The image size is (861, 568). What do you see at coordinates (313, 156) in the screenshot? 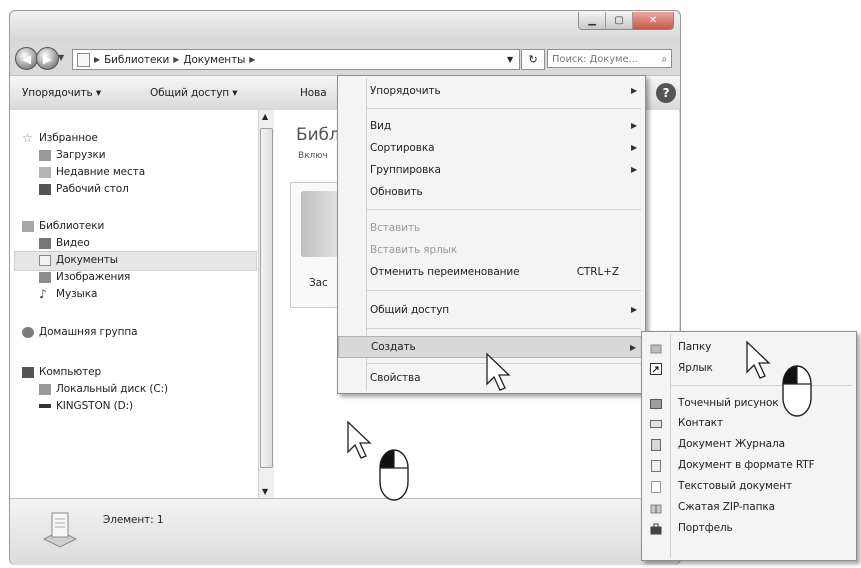
I see `library-subtitle: Включ` at bounding box center [313, 156].